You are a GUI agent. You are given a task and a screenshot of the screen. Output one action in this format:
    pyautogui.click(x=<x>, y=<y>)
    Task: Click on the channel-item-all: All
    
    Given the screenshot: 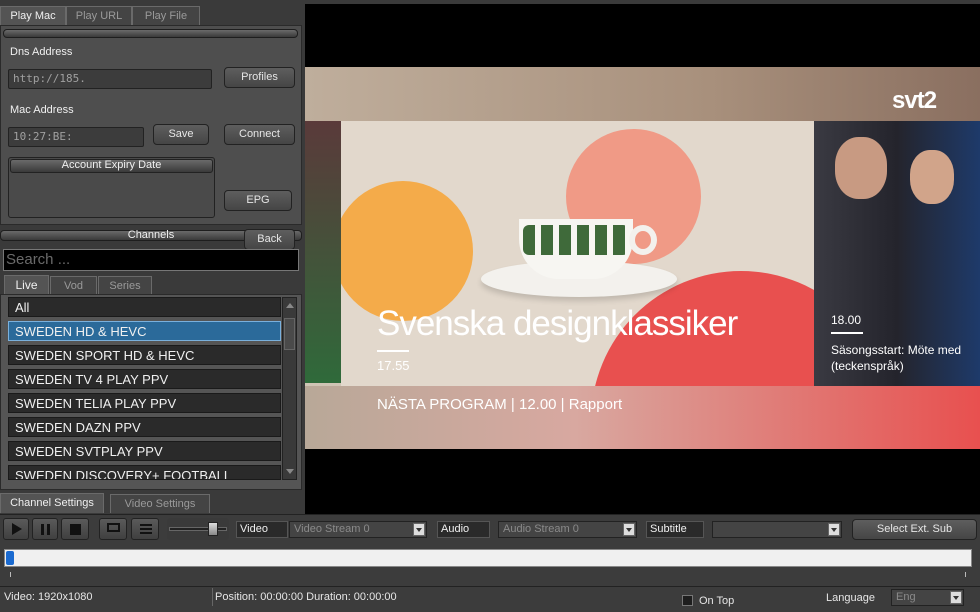 What is the action you would take?
    pyautogui.click(x=144, y=307)
    